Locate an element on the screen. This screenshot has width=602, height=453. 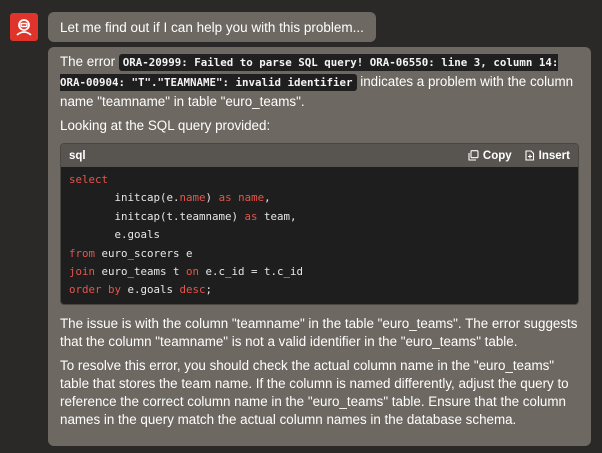
code-line: e.goals is located at coordinates (115, 235).